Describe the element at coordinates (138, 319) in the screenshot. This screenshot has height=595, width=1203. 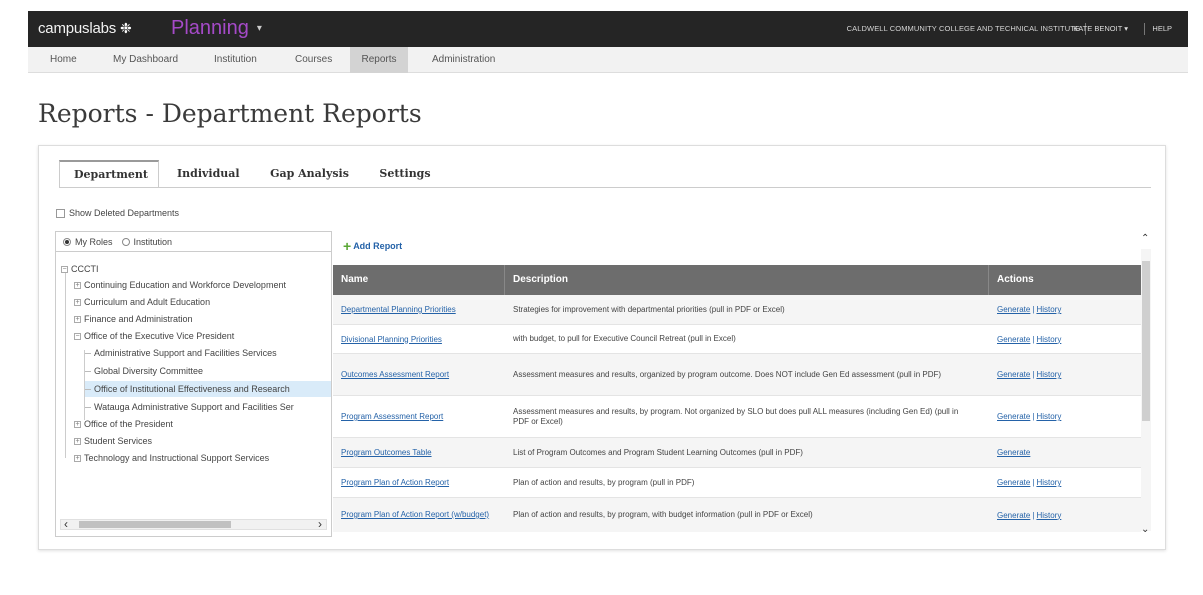
I see `tree-node-label: Finance and Administration` at that location.